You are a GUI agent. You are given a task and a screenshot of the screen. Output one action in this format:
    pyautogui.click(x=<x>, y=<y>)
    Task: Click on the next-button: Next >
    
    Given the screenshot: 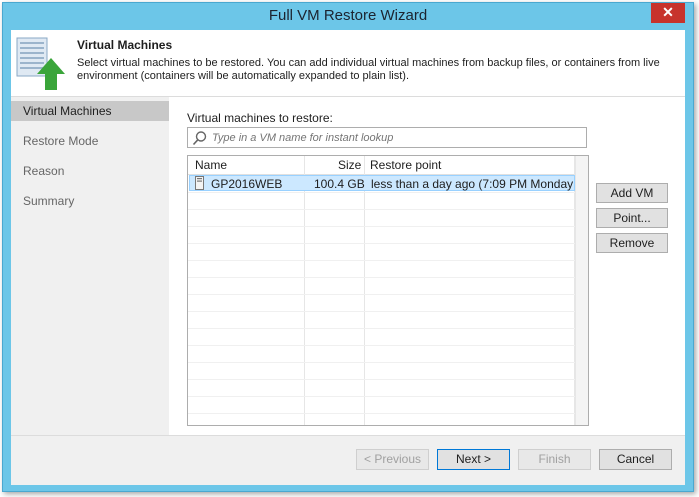 What is the action you would take?
    pyautogui.click(x=473, y=459)
    